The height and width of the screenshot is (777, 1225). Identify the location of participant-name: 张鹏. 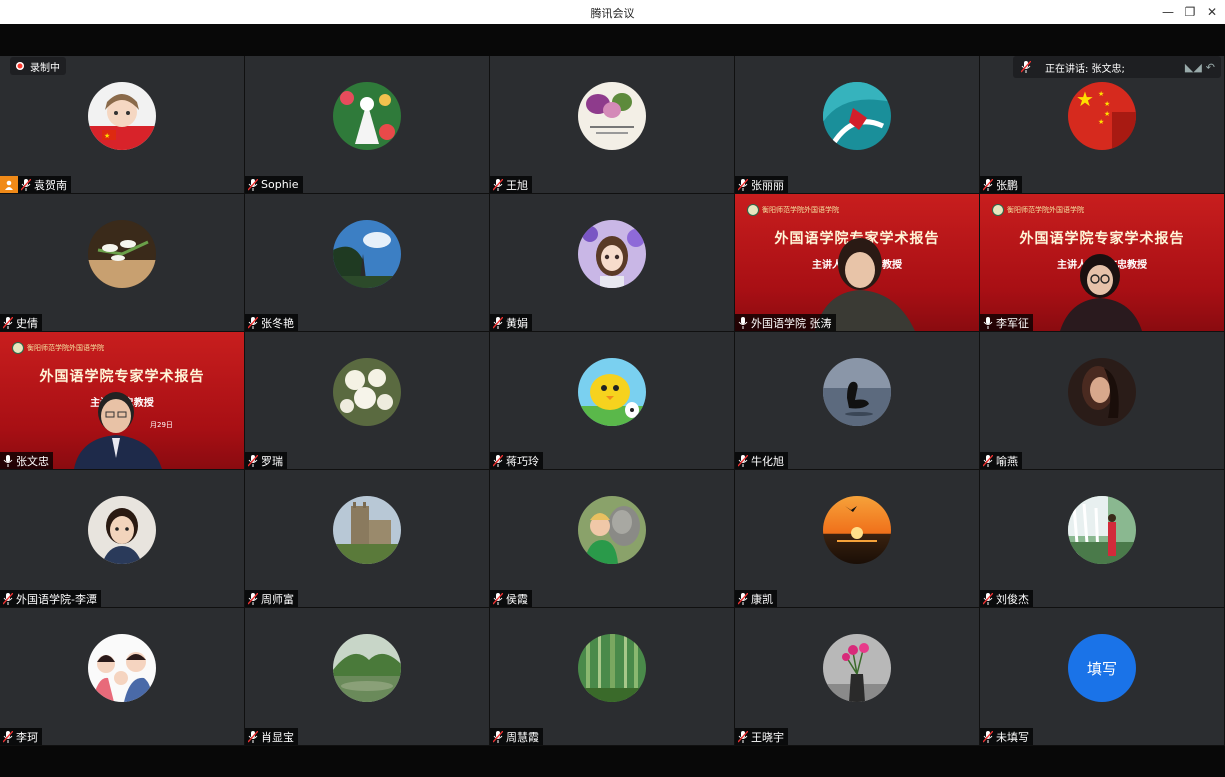
(1007, 185).